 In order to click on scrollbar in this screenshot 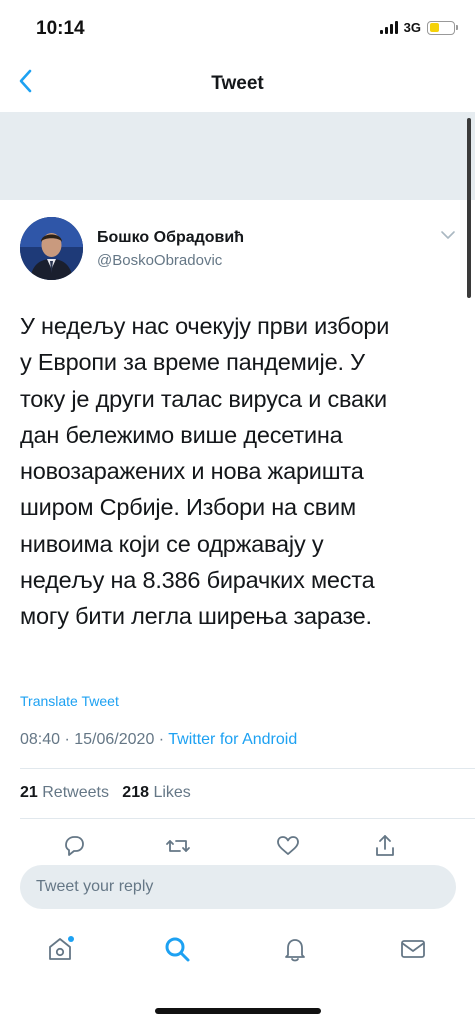, I will do `click(469, 208)`.